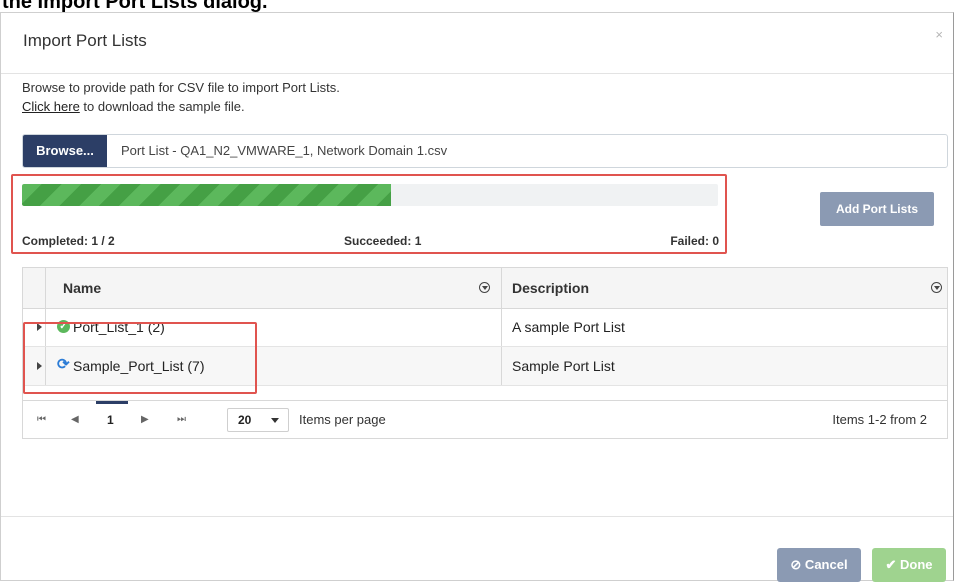 The width and height of the screenshot is (955, 583). Describe the element at coordinates (258, 420) in the screenshot. I see `page-size-select: 20` at that location.